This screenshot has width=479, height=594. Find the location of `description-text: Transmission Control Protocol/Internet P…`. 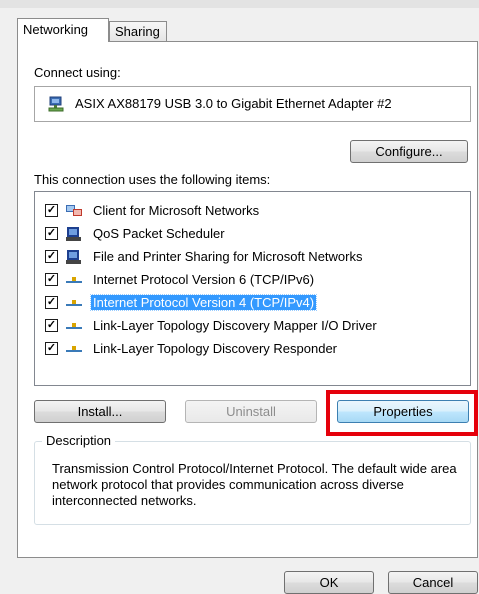

description-text: Transmission Control Protocol/Internet P… is located at coordinates (254, 484).